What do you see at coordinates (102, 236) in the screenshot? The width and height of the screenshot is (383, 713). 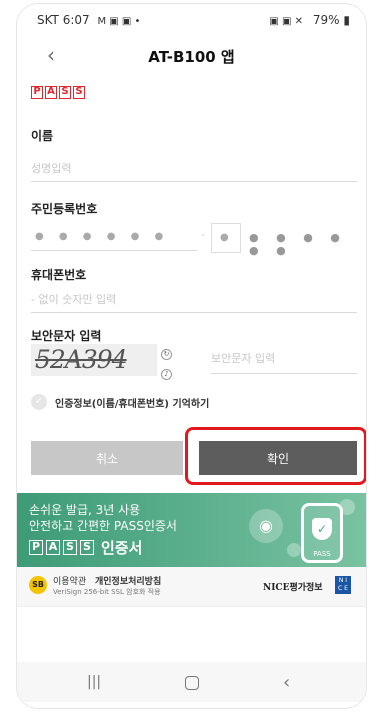 I see `rrn-front-dots: ● ● ● ● ● ●` at bounding box center [102, 236].